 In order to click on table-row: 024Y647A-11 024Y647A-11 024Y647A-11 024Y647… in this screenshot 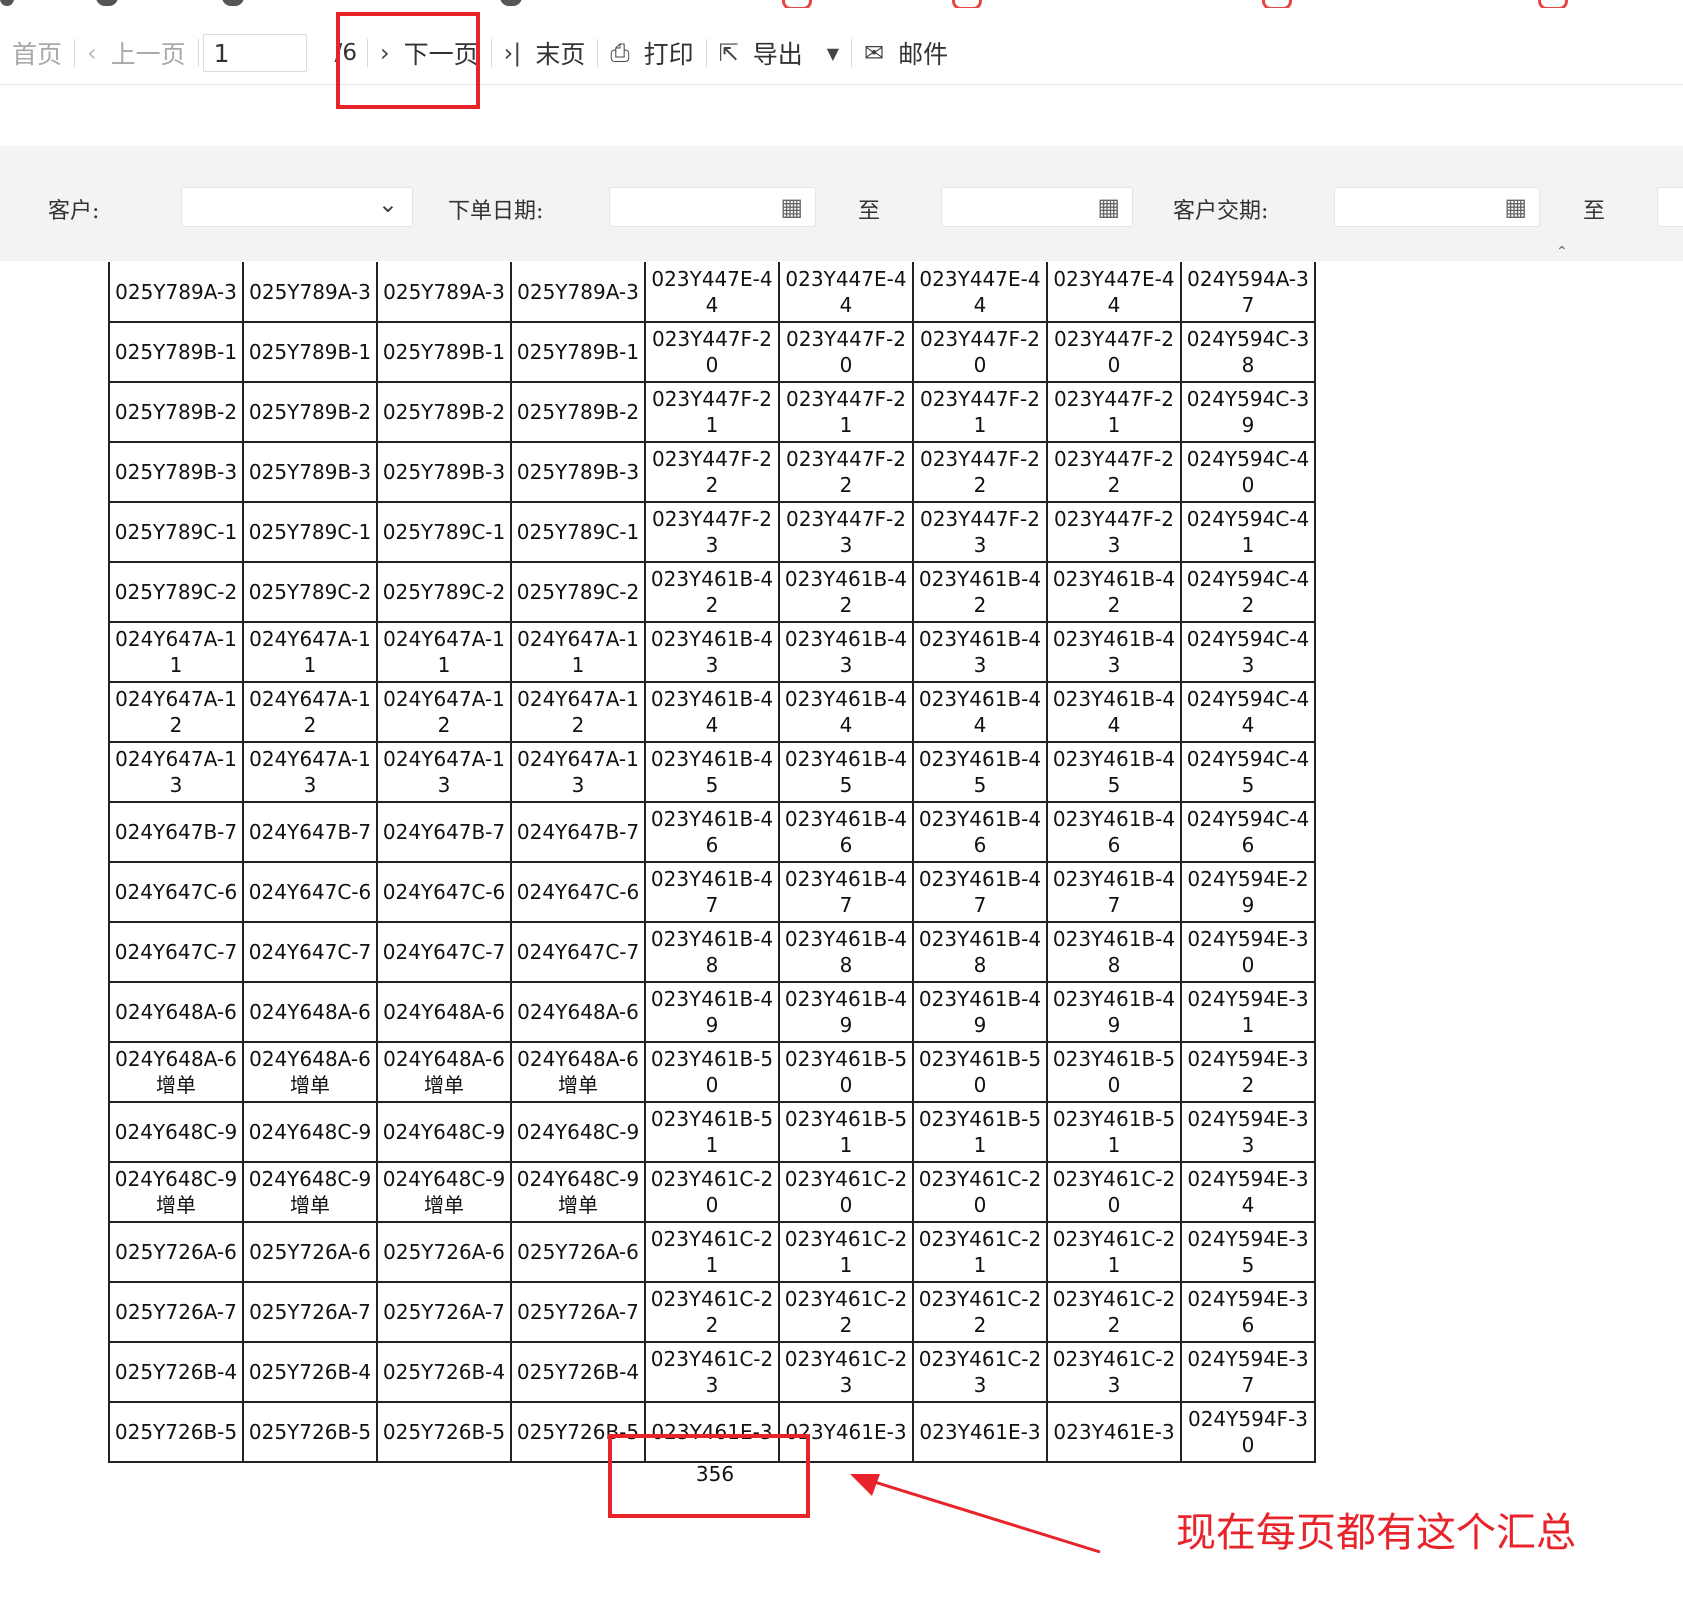, I will do `click(712, 652)`.